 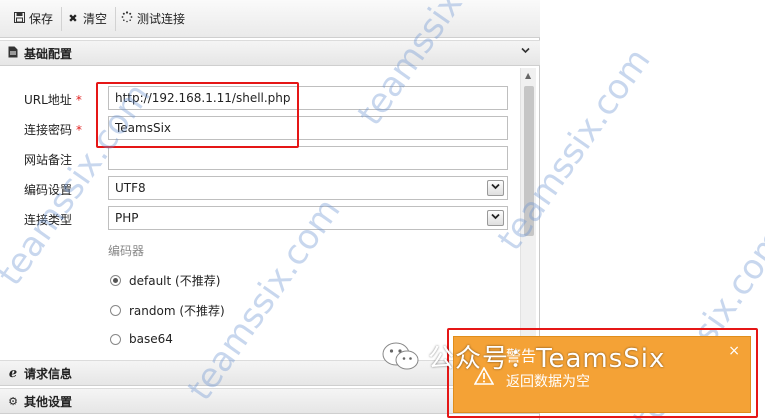 What do you see at coordinates (48, 53) in the screenshot?
I see `section-basic-title: 基础配置` at bounding box center [48, 53].